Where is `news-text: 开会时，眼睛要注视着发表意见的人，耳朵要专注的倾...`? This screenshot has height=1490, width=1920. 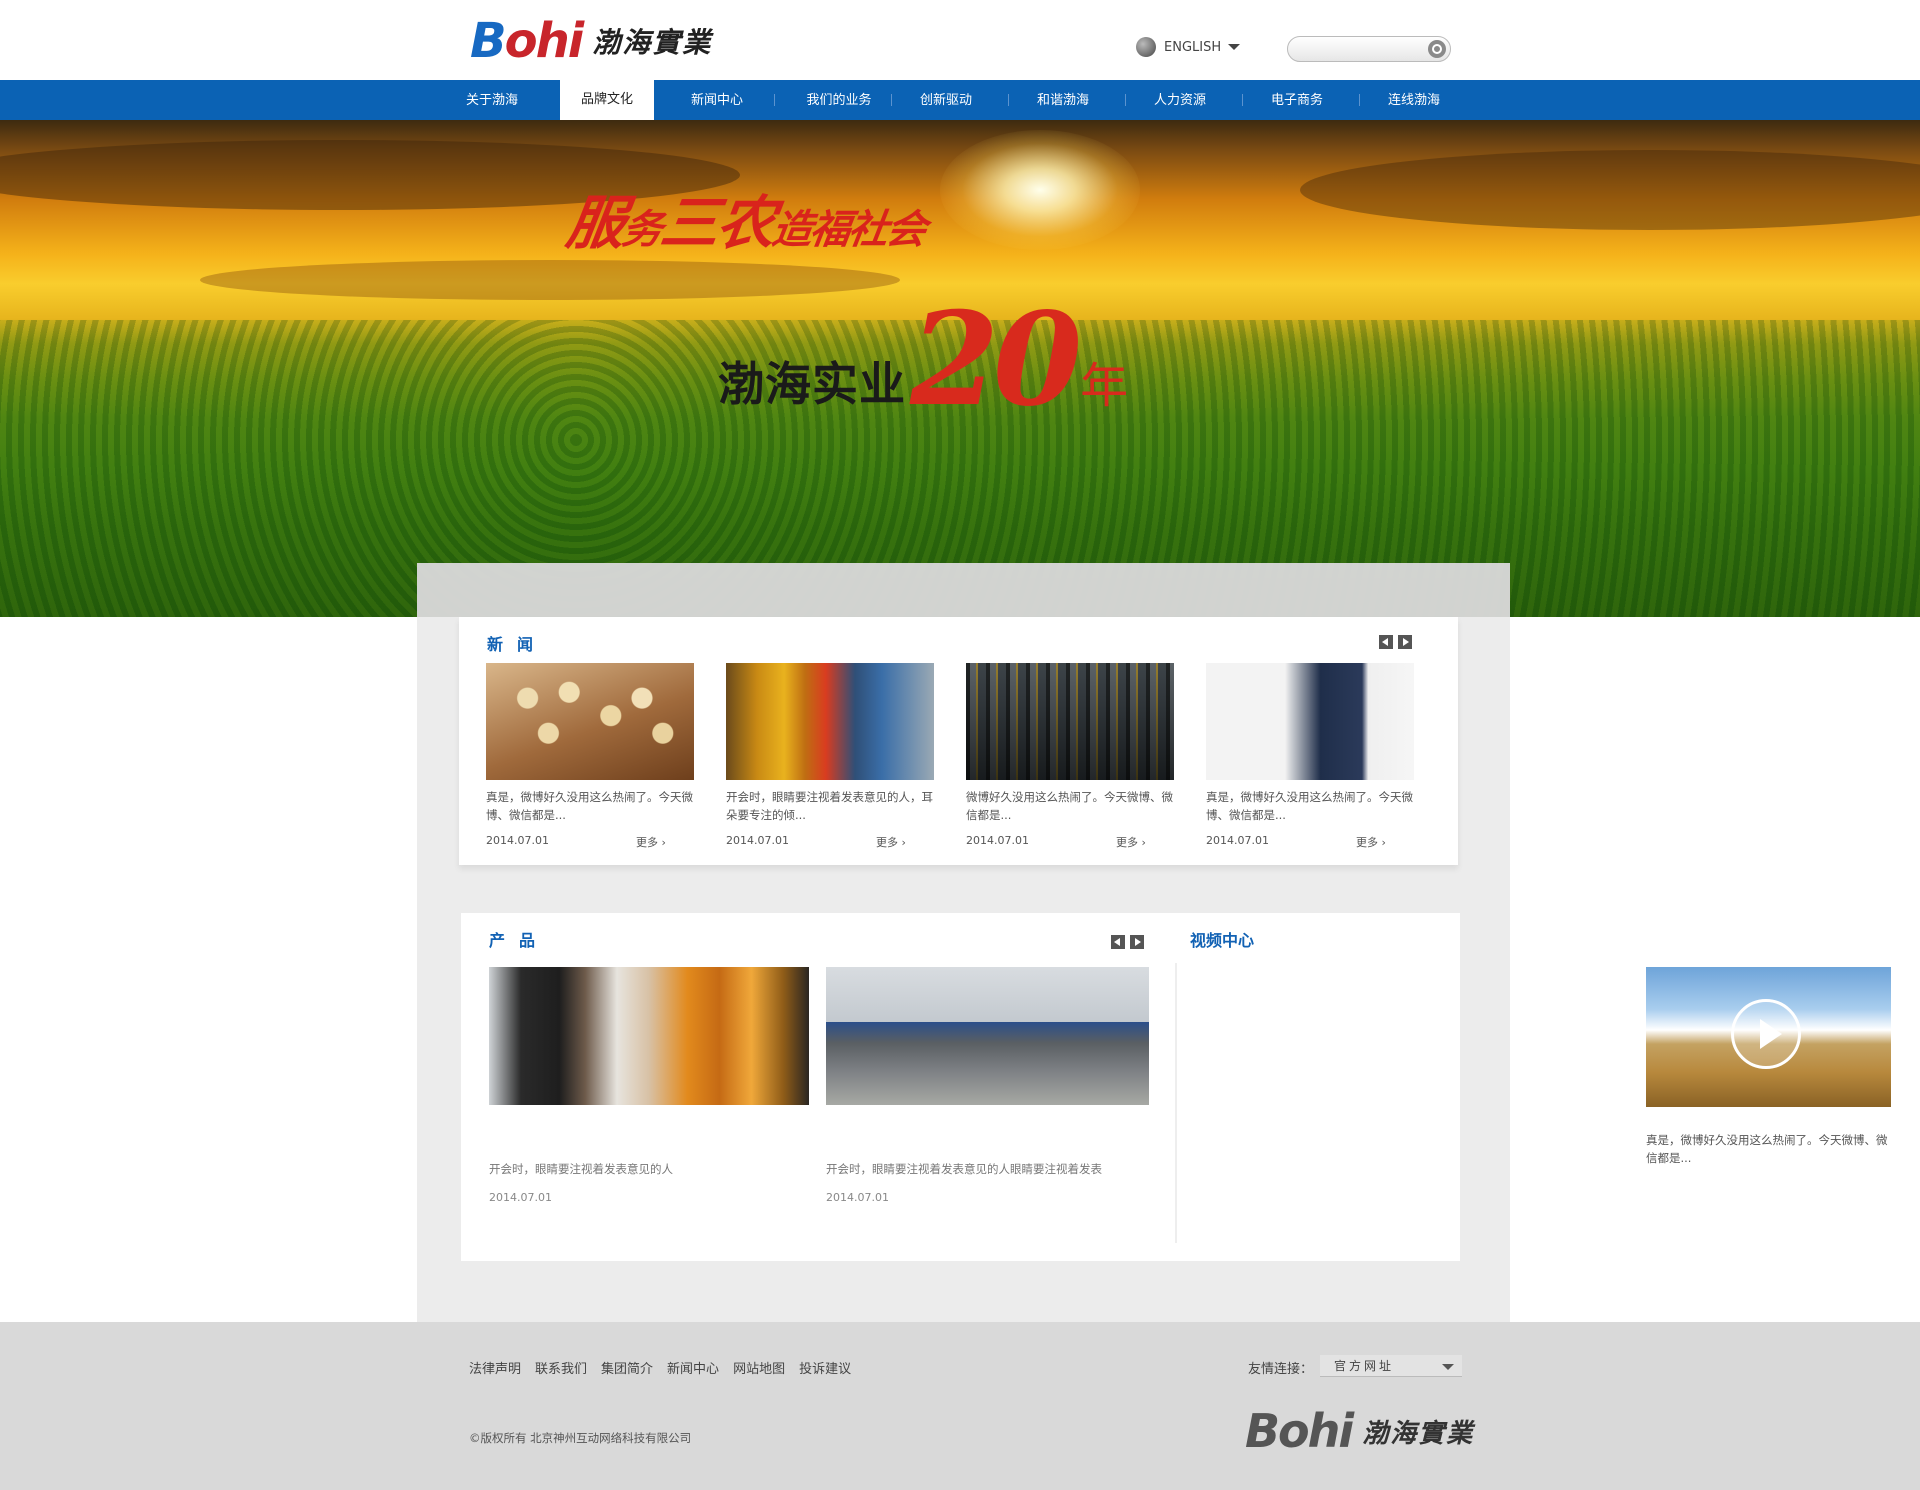
news-text: 开会时，眼睛要注视着发表意见的人，耳朵要专注的倾... is located at coordinates (830, 806).